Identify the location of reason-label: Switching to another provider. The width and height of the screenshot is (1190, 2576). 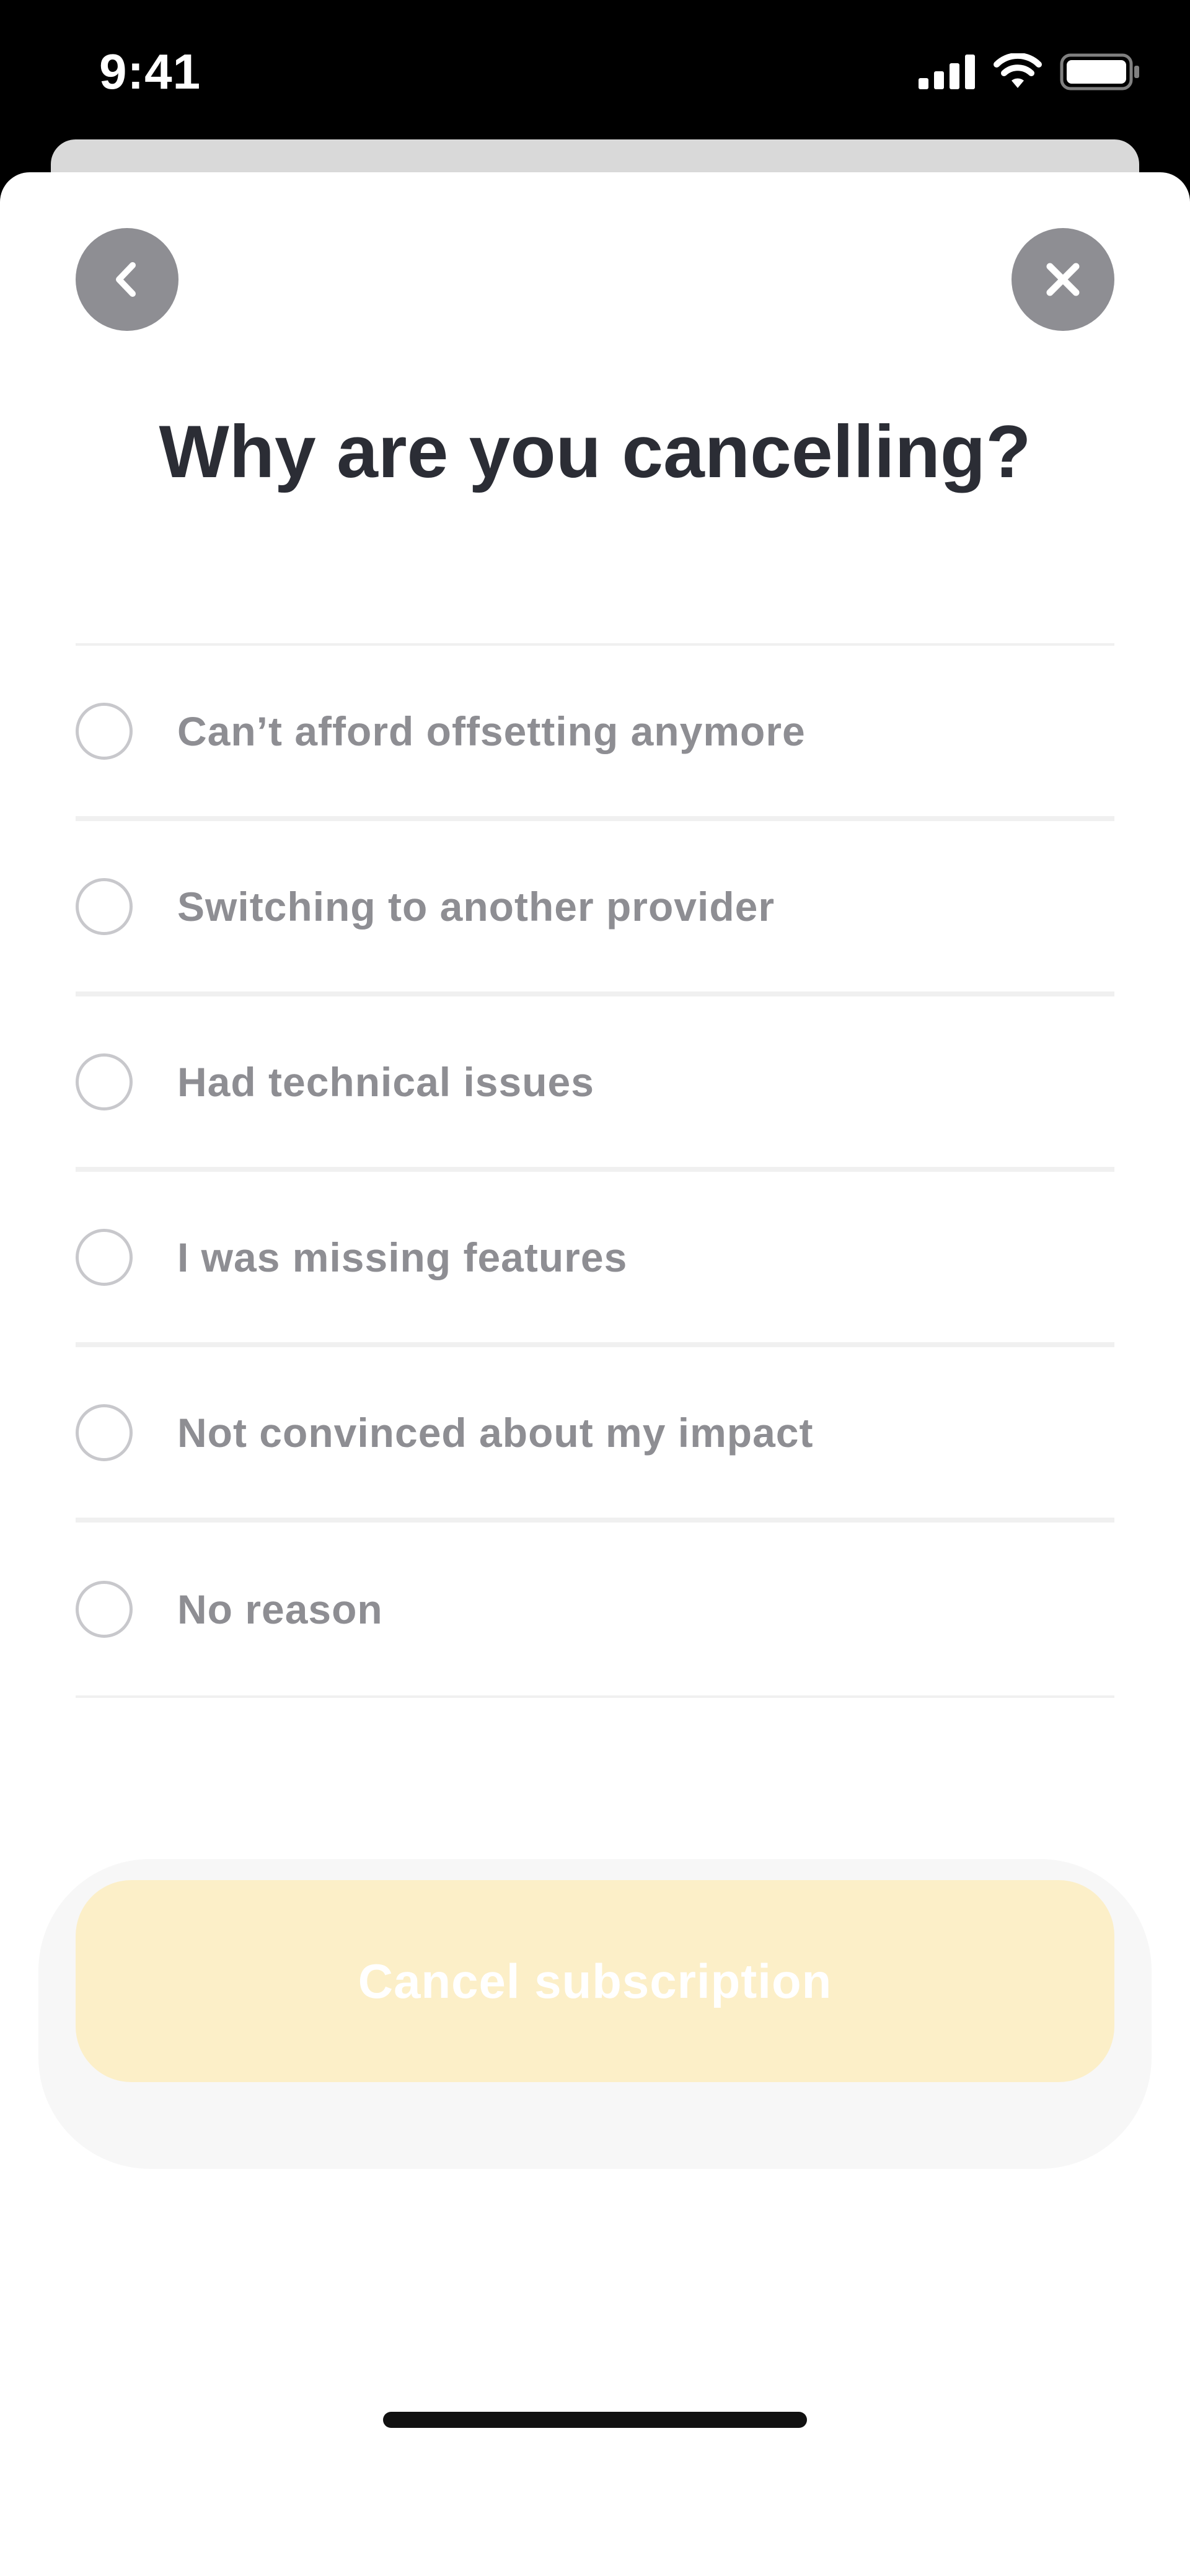
(476, 906).